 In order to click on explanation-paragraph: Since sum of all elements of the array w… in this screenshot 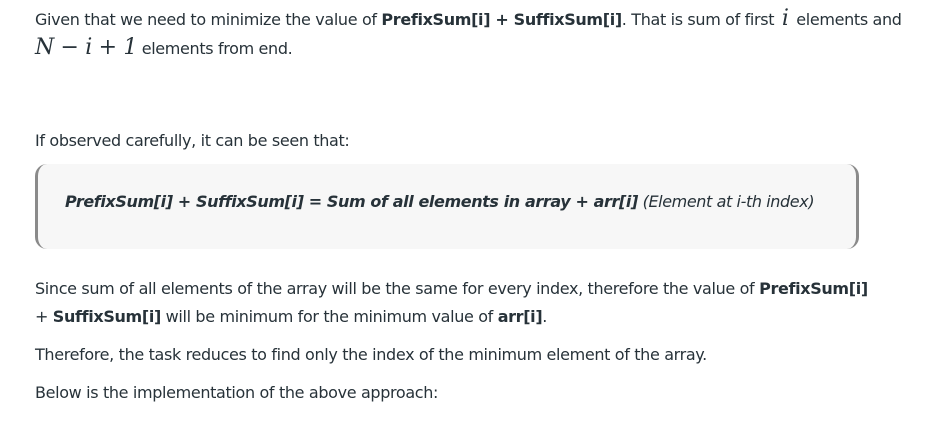, I will do `click(451, 303)`.